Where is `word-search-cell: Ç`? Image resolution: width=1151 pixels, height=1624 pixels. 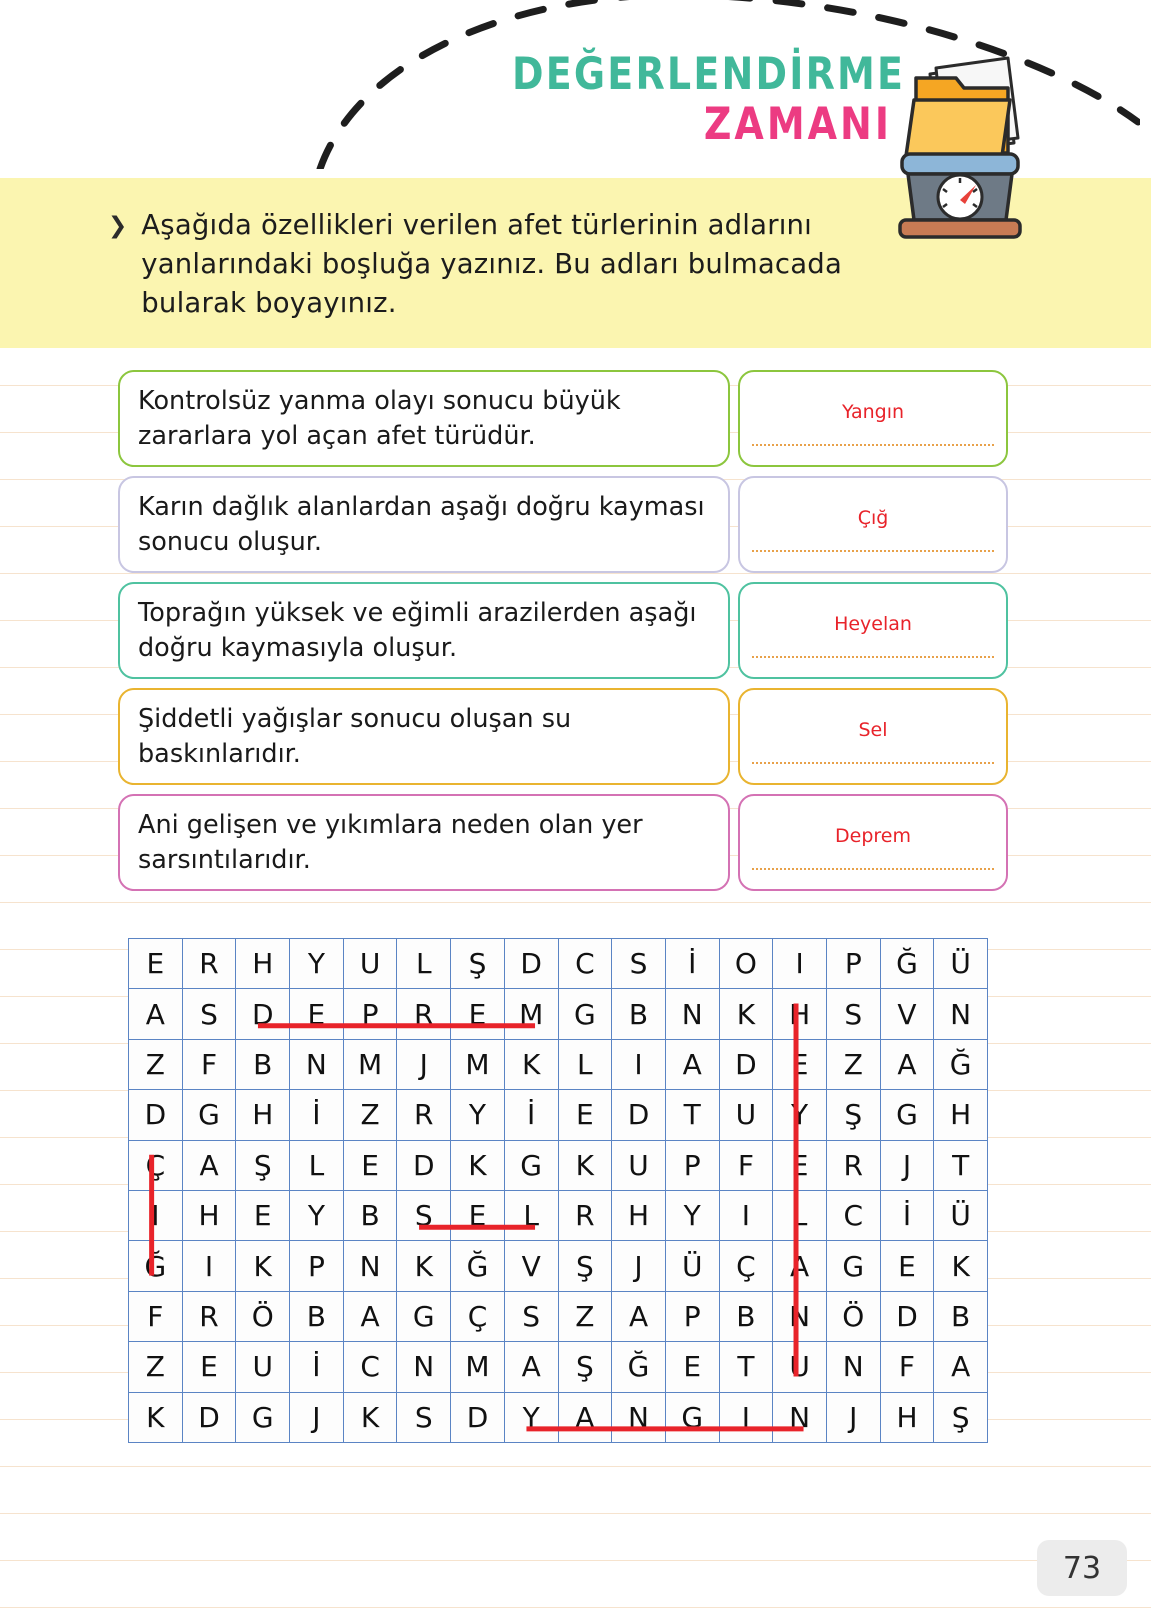
word-search-cell: Ç is located at coordinates (155, 1165).